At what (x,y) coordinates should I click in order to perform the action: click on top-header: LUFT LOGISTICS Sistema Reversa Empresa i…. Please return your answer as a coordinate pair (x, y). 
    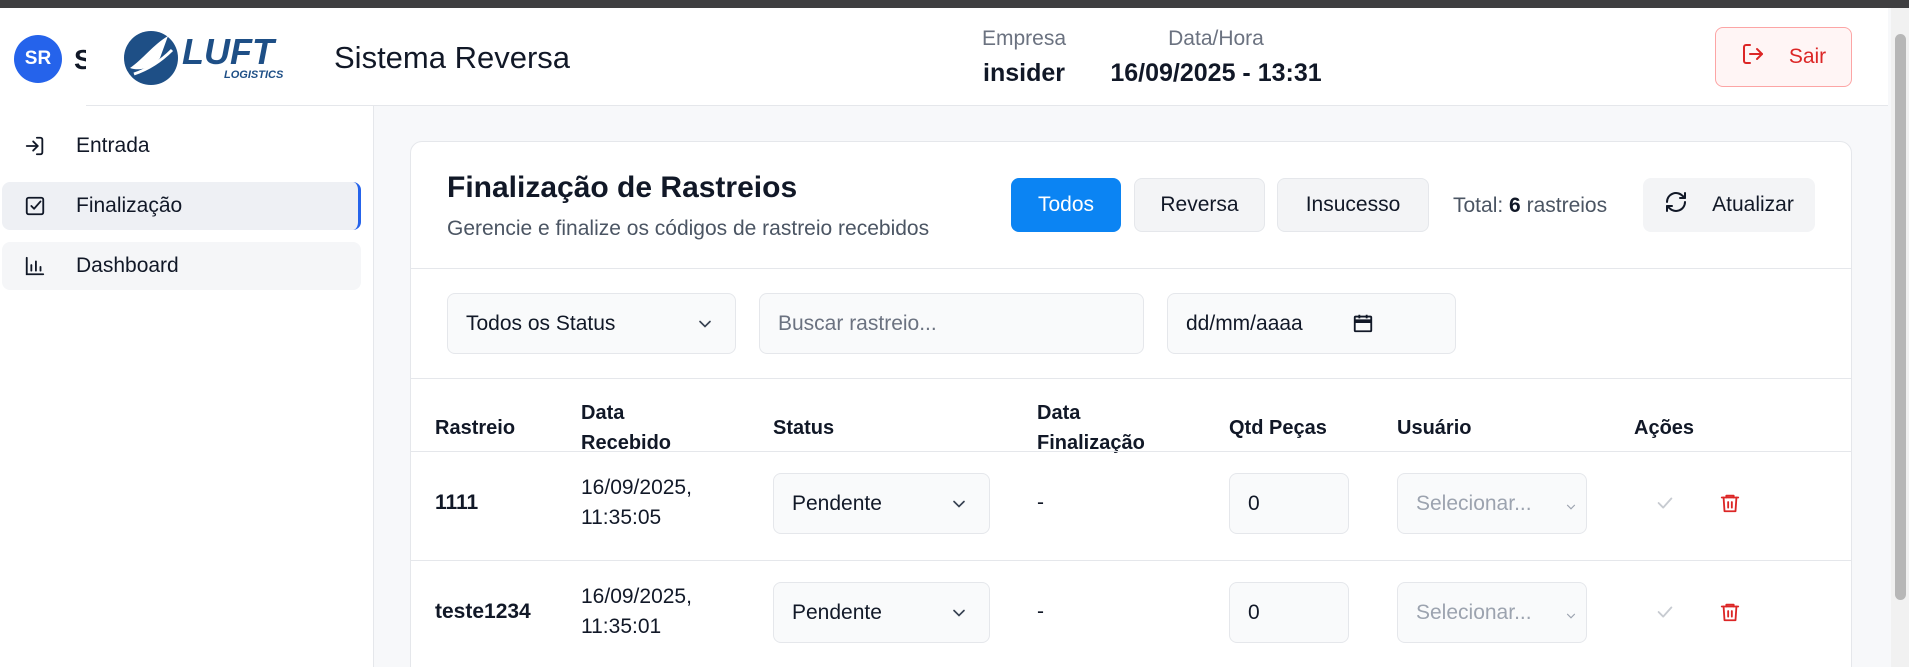
    Looking at the image, I should click on (987, 57).